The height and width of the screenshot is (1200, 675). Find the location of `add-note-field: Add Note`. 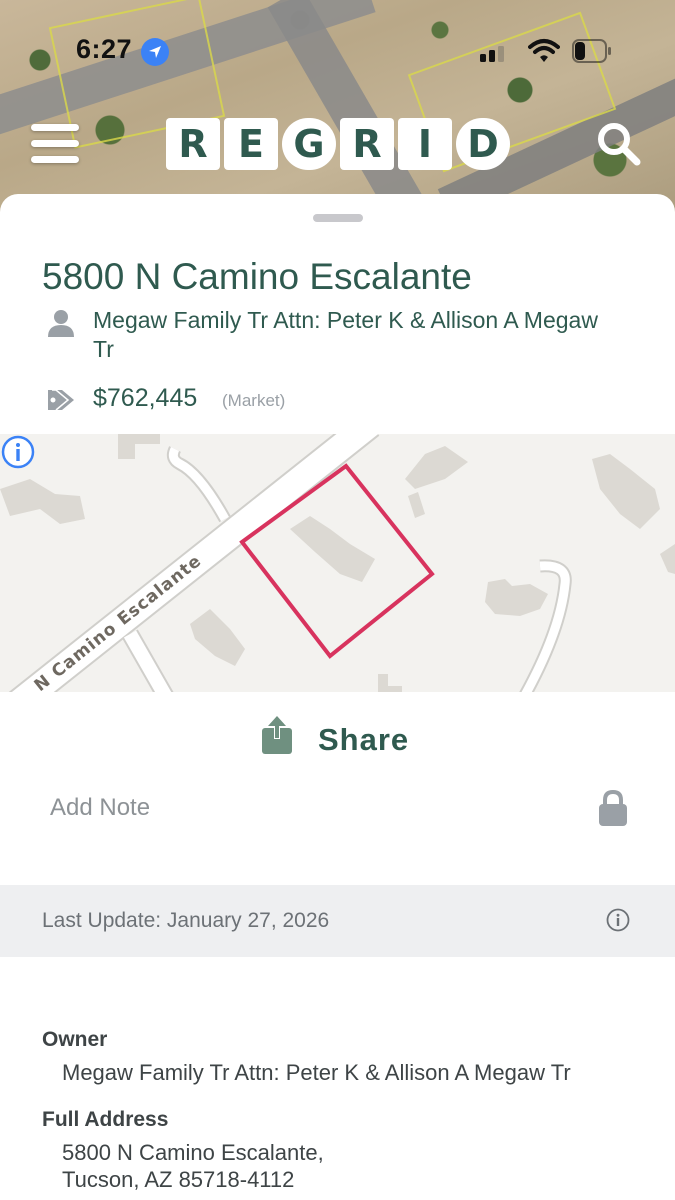

add-note-field: Add Note is located at coordinates (100, 808).